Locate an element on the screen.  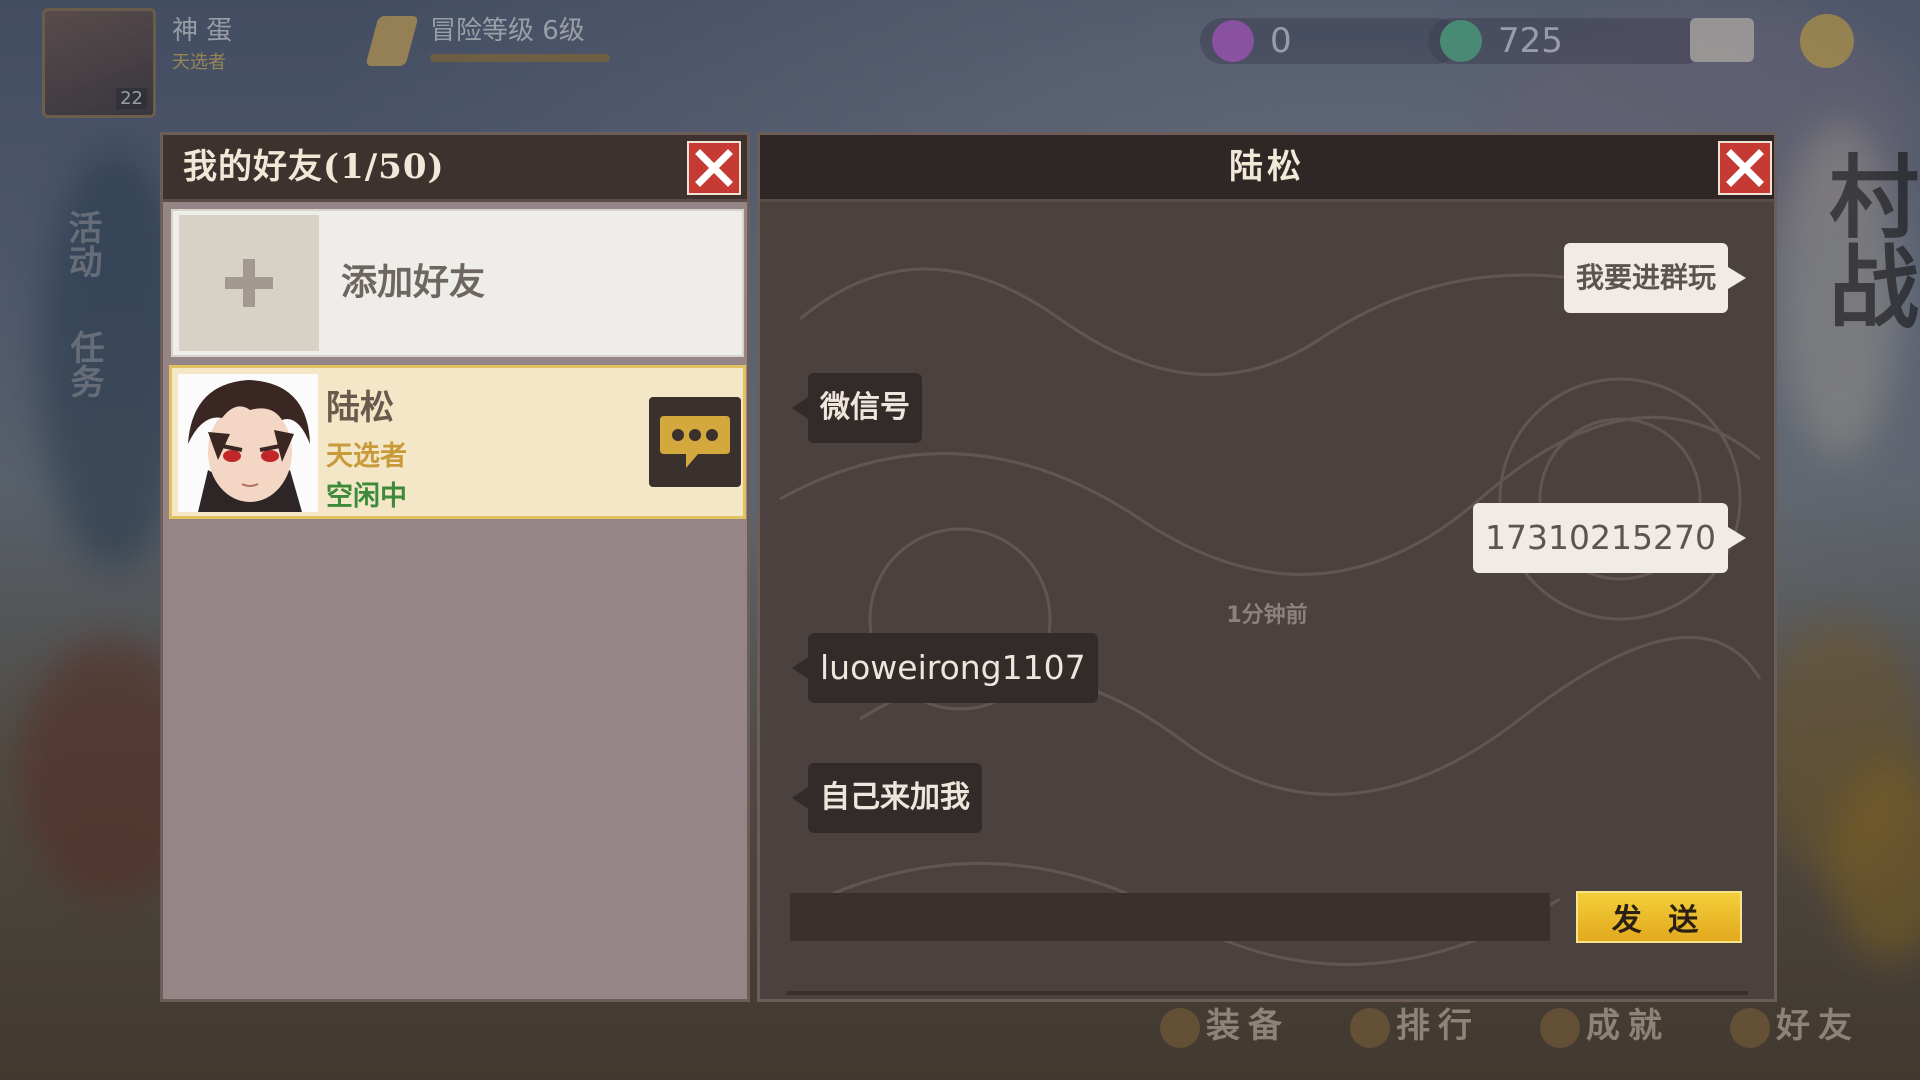
resource-2-value: 725 is located at coordinates (1530, 41).